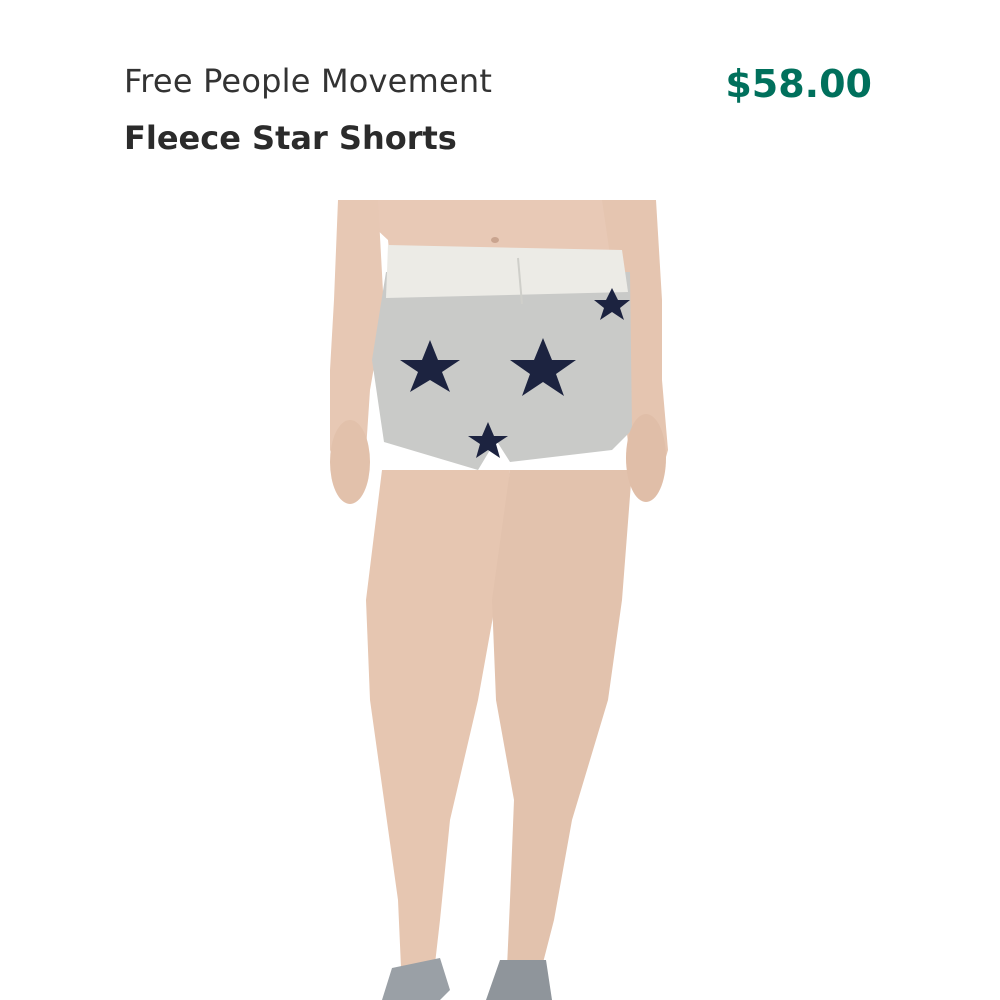 This screenshot has width=1000, height=1000. I want to click on model-left-hand, so click(350, 462).